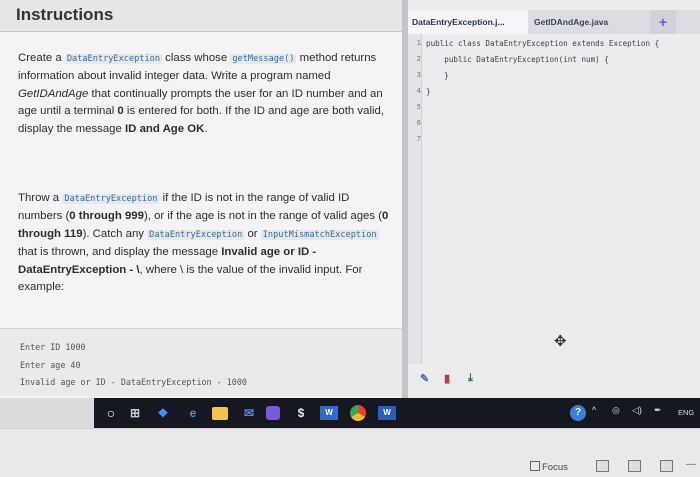  Describe the element at coordinates (418, 107) in the screenshot. I see `line-number: 5` at that location.